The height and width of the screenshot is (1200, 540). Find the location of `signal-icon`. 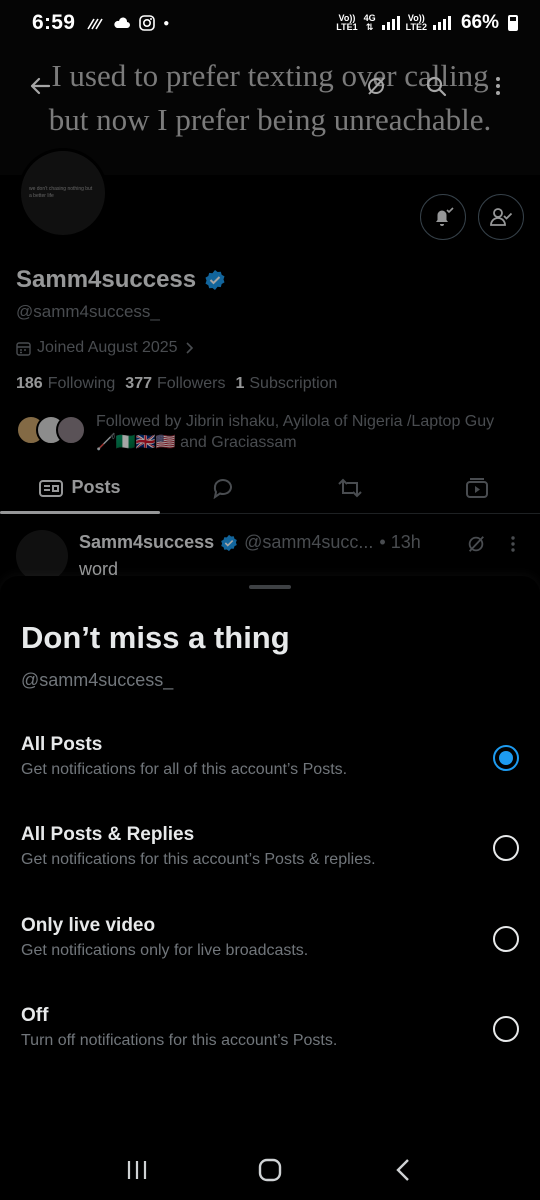

signal-icon is located at coordinates (390, 23).